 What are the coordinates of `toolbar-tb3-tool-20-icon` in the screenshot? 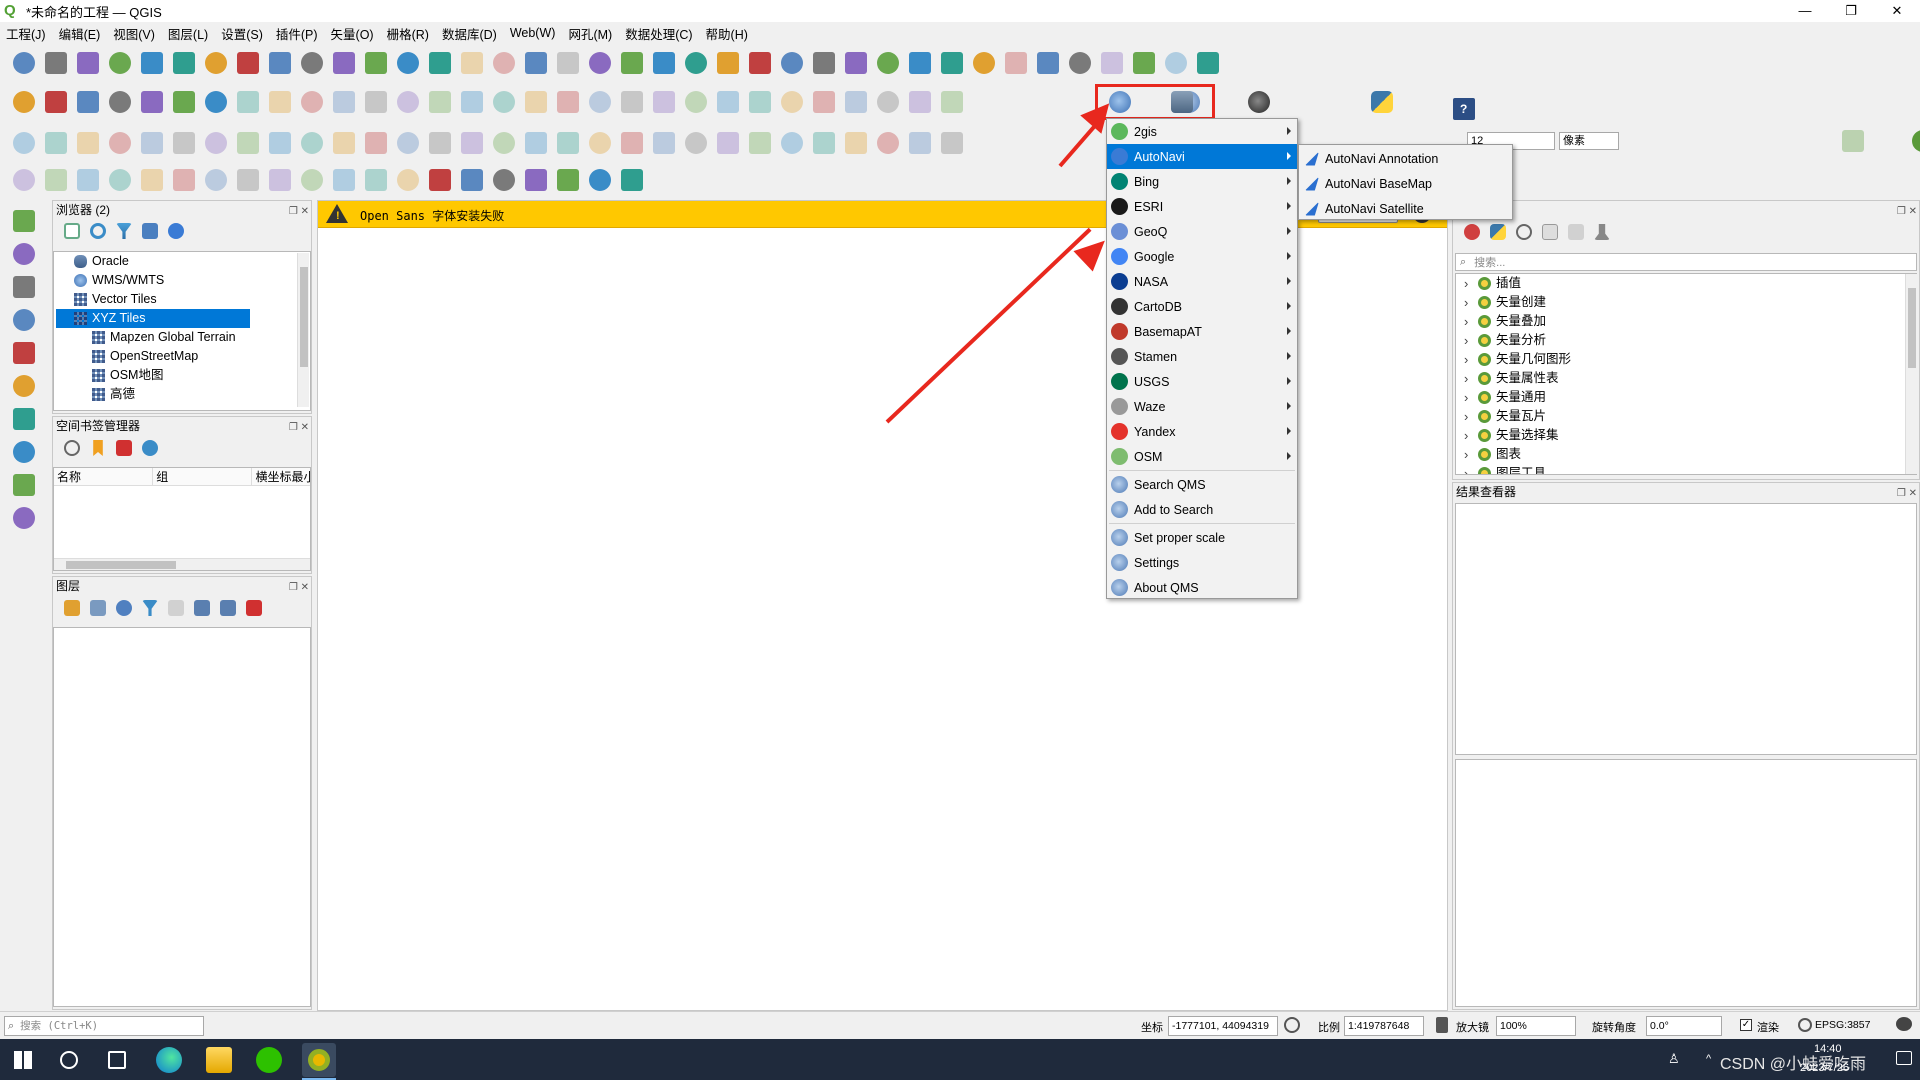 It's located at (664, 143).